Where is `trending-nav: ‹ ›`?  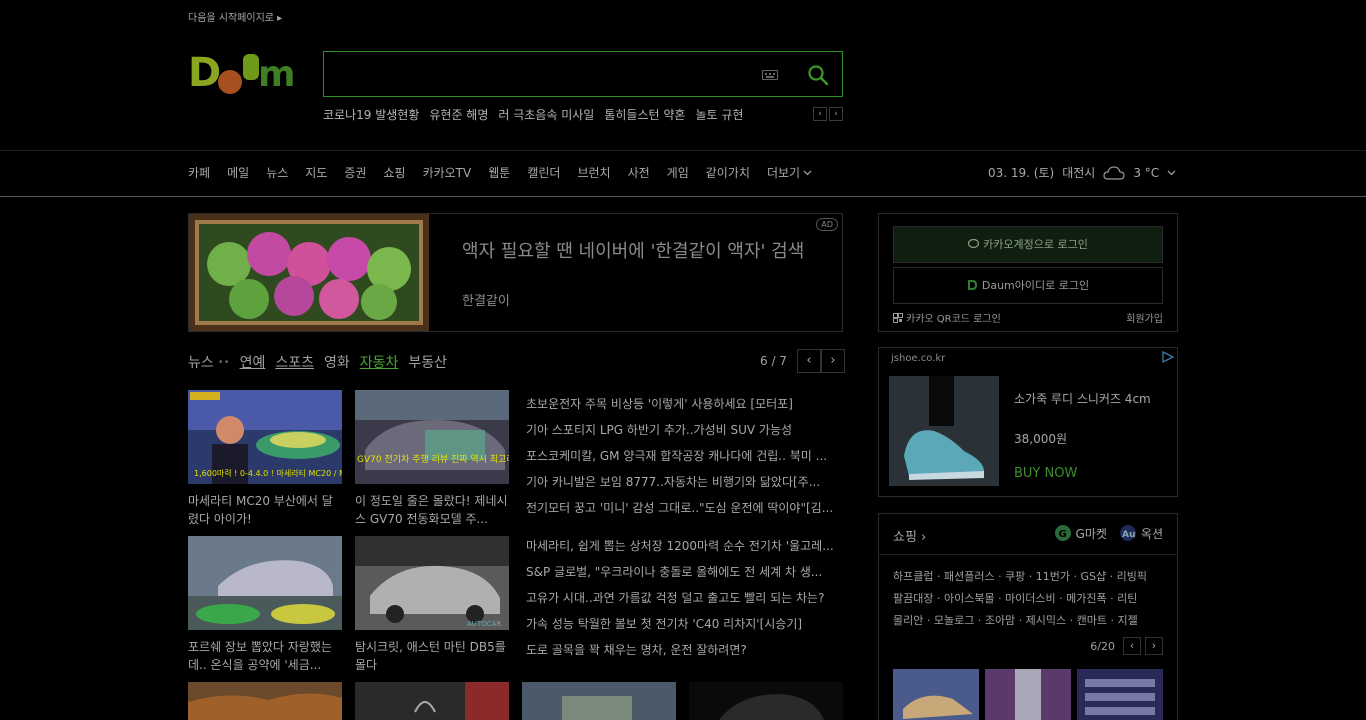 trending-nav: ‹ › is located at coordinates (828, 114).